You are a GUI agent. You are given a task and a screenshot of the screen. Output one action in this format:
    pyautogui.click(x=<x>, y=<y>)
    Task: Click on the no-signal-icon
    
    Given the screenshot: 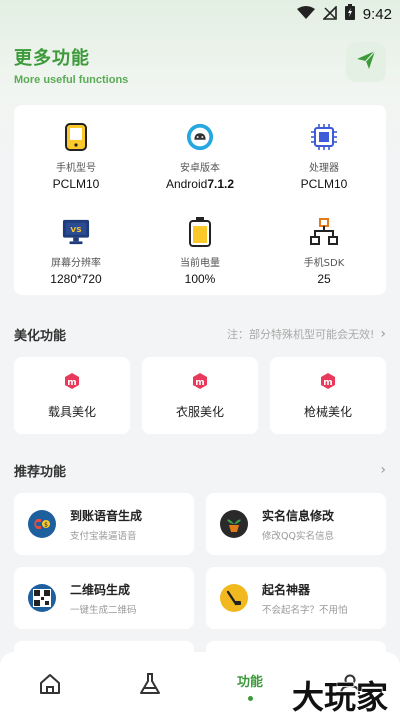 What is the action you would take?
    pyautogui.click(x=329, y=14)
    